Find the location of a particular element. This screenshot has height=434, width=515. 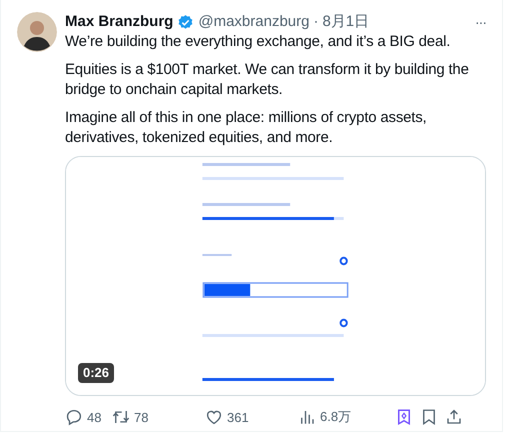

tweet-text: Imagine all of this in one place: millions of crypto assets, derivatives, tokenized equities, and more. is located at coordinates (246, 128).